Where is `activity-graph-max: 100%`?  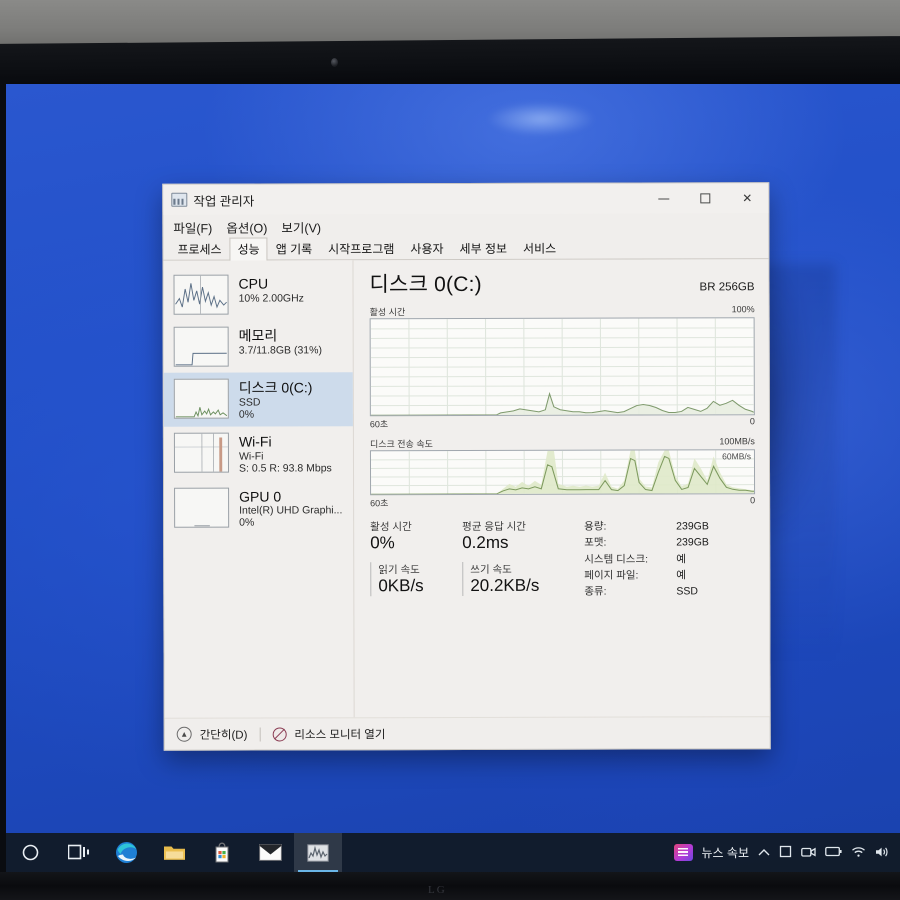
activity-graph-max: 100% is located at coordinates (743, 309).